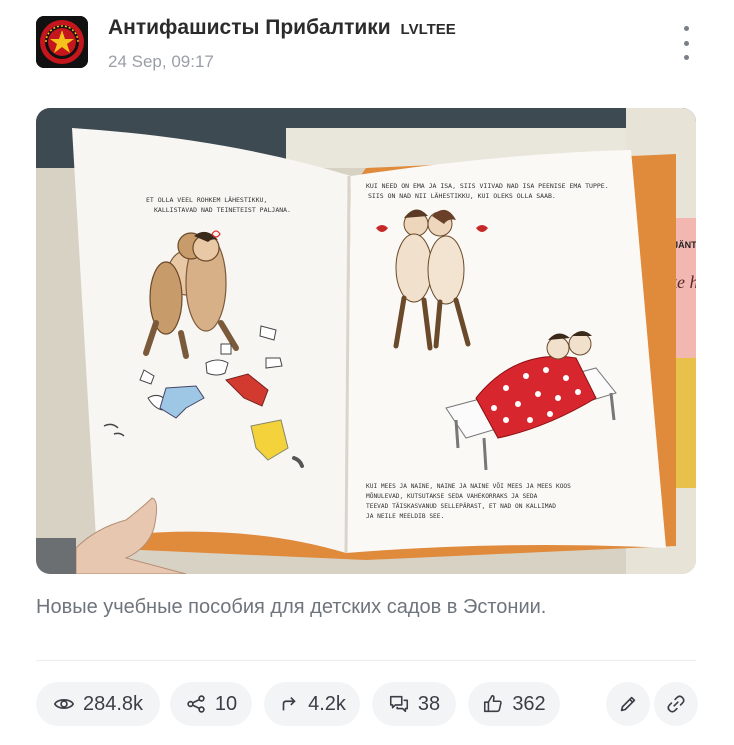 This screenshot has height=745, width=734. What do you see at coordinates (211, 704) in the screenshot?
I see `shares-count-pill: 10` at bounding box center [211, 704].